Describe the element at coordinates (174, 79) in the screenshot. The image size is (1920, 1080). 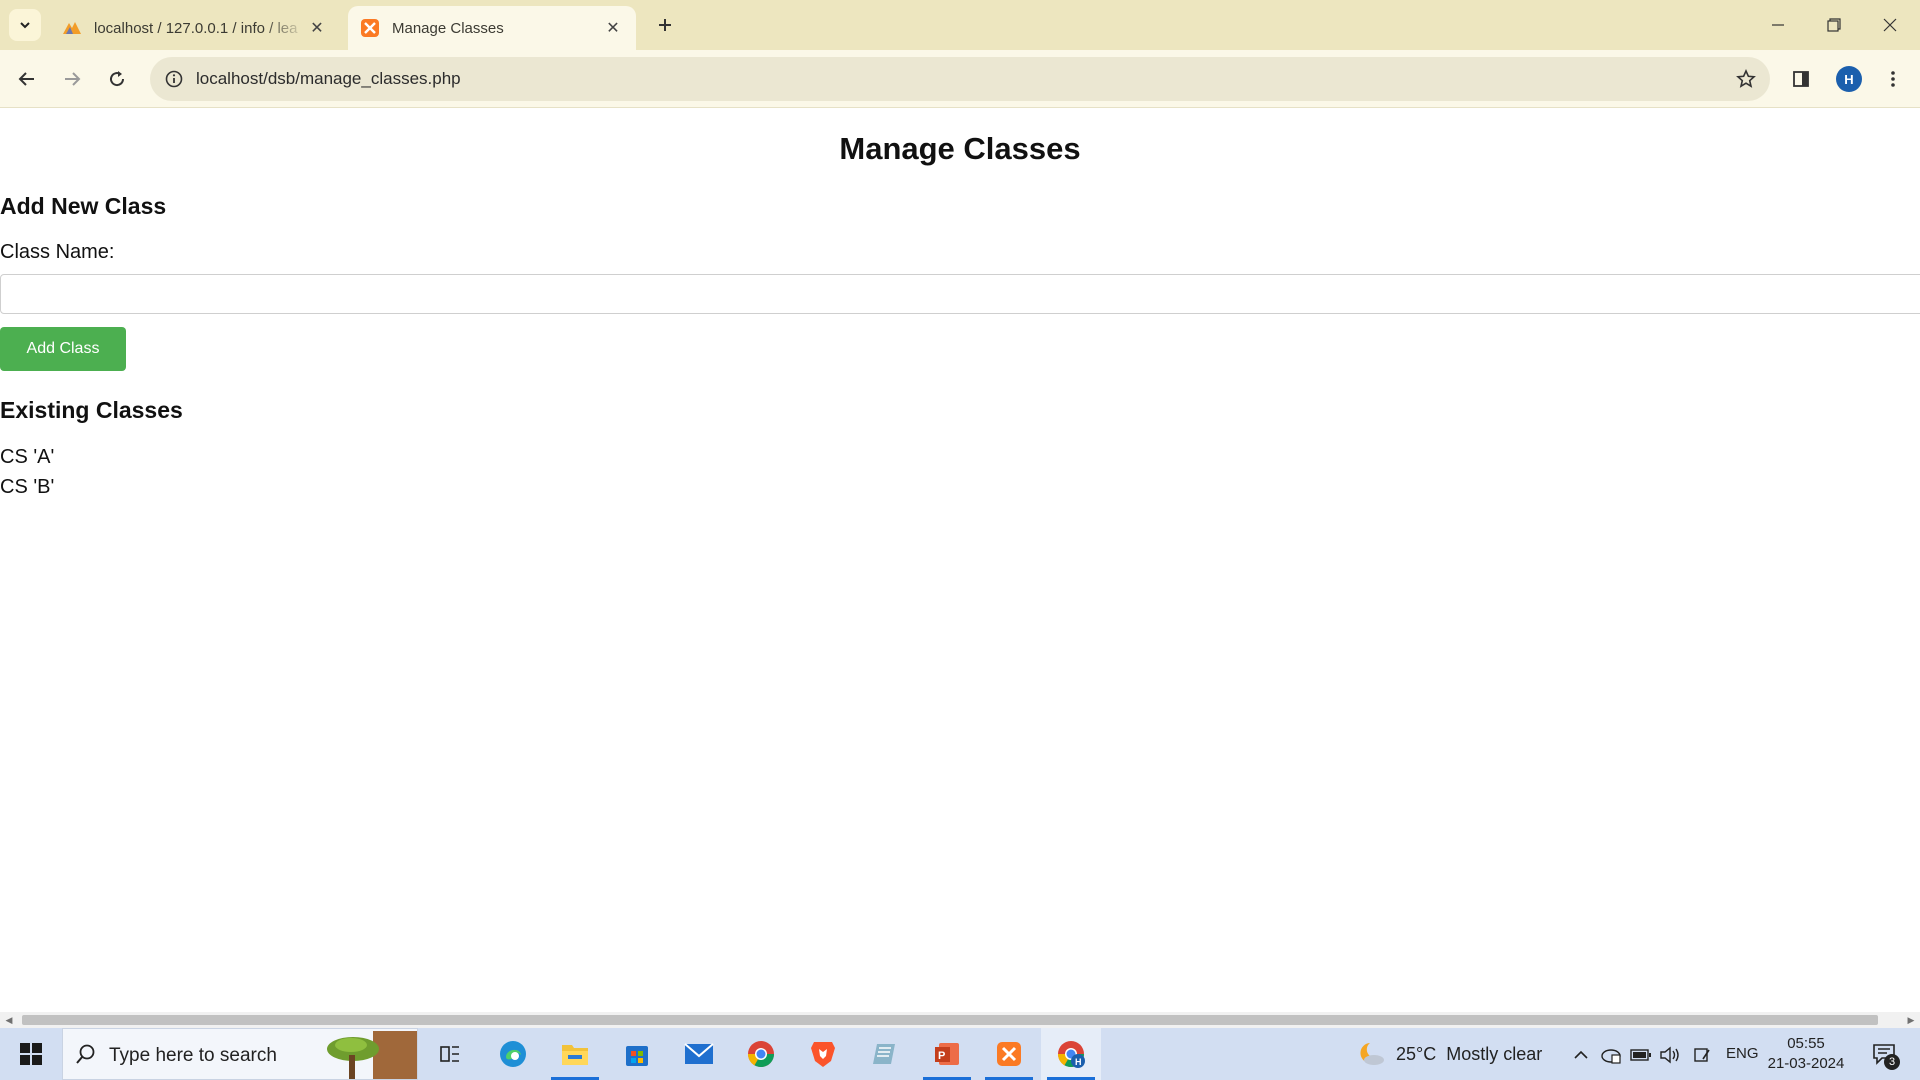
I see `site-info-icon` at that location.